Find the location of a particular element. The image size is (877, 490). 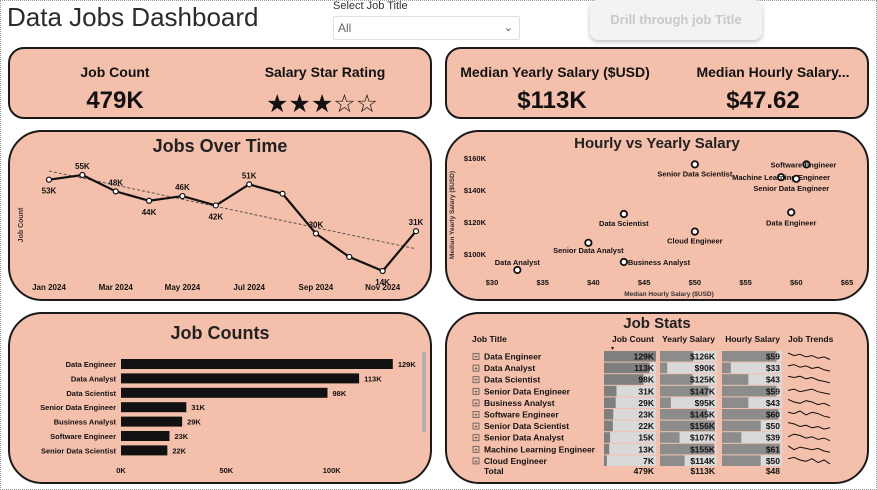

row-job-title: Cloud Engineer is located at coordinates (516, 461).